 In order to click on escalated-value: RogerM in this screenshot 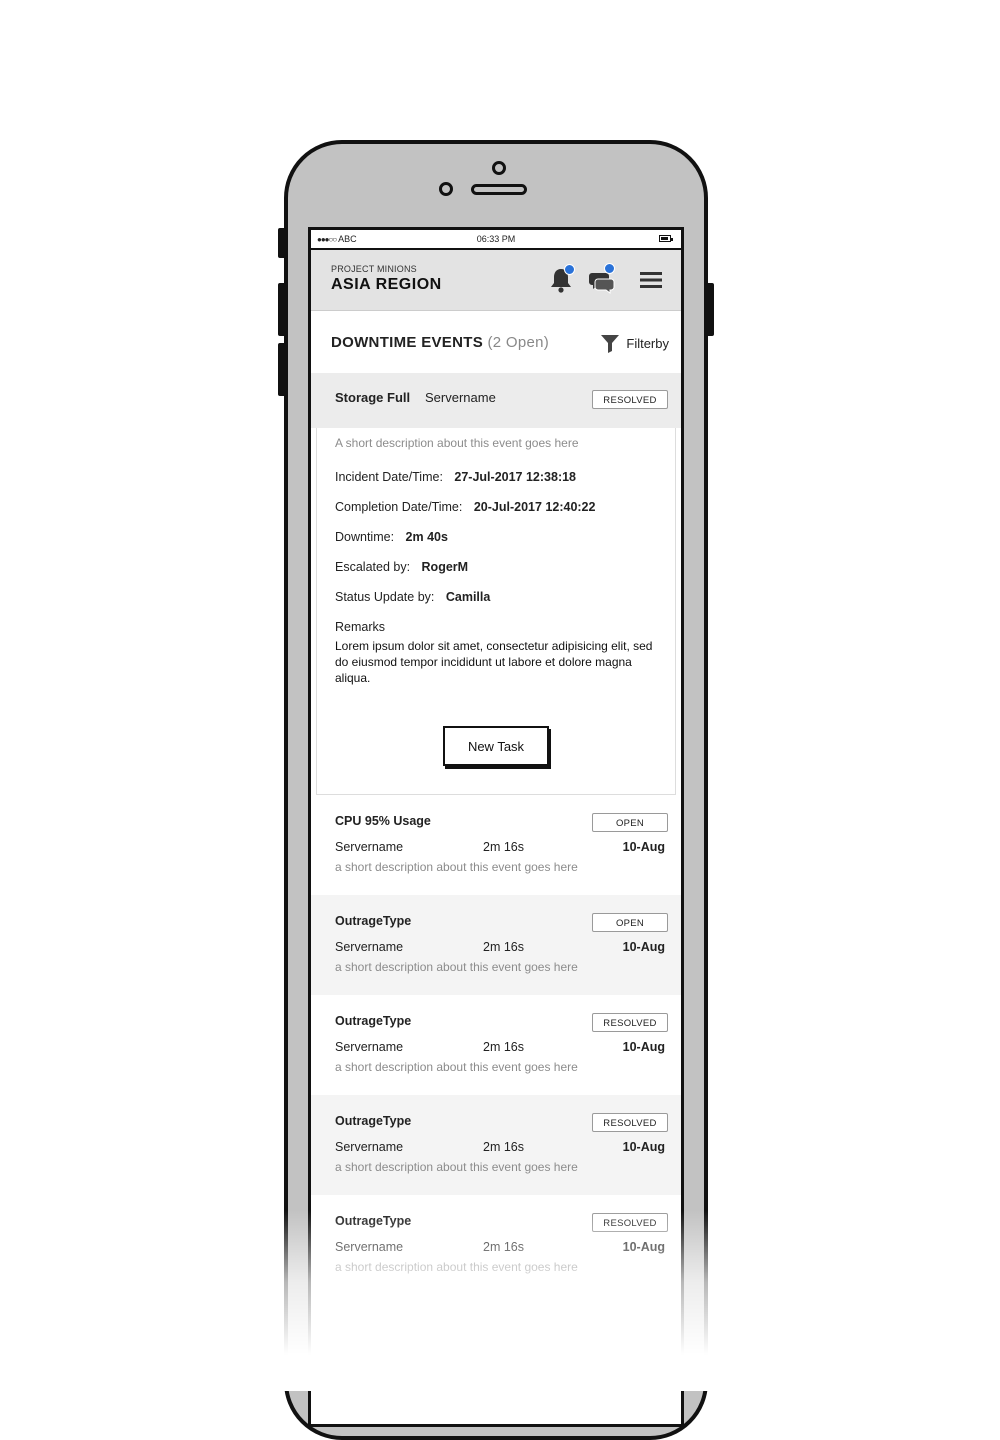, I will do `click(445, 567)`.